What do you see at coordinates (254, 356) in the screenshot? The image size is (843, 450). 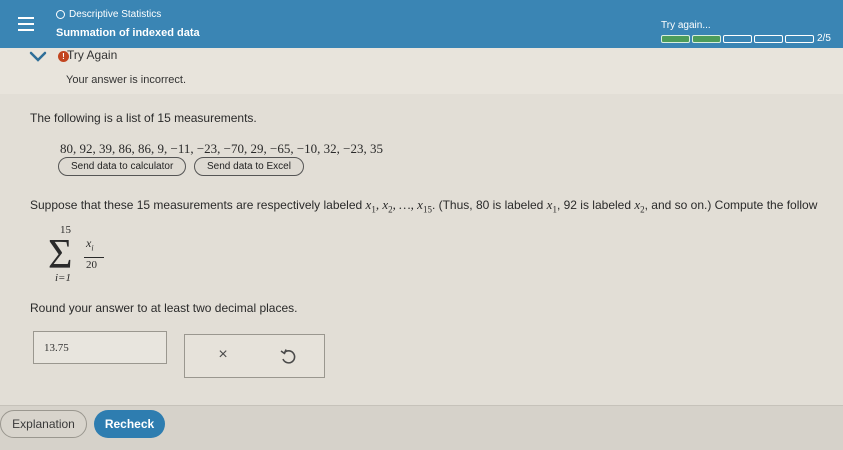 I see `answer-tools-panel` at bounding box center [254, 356].